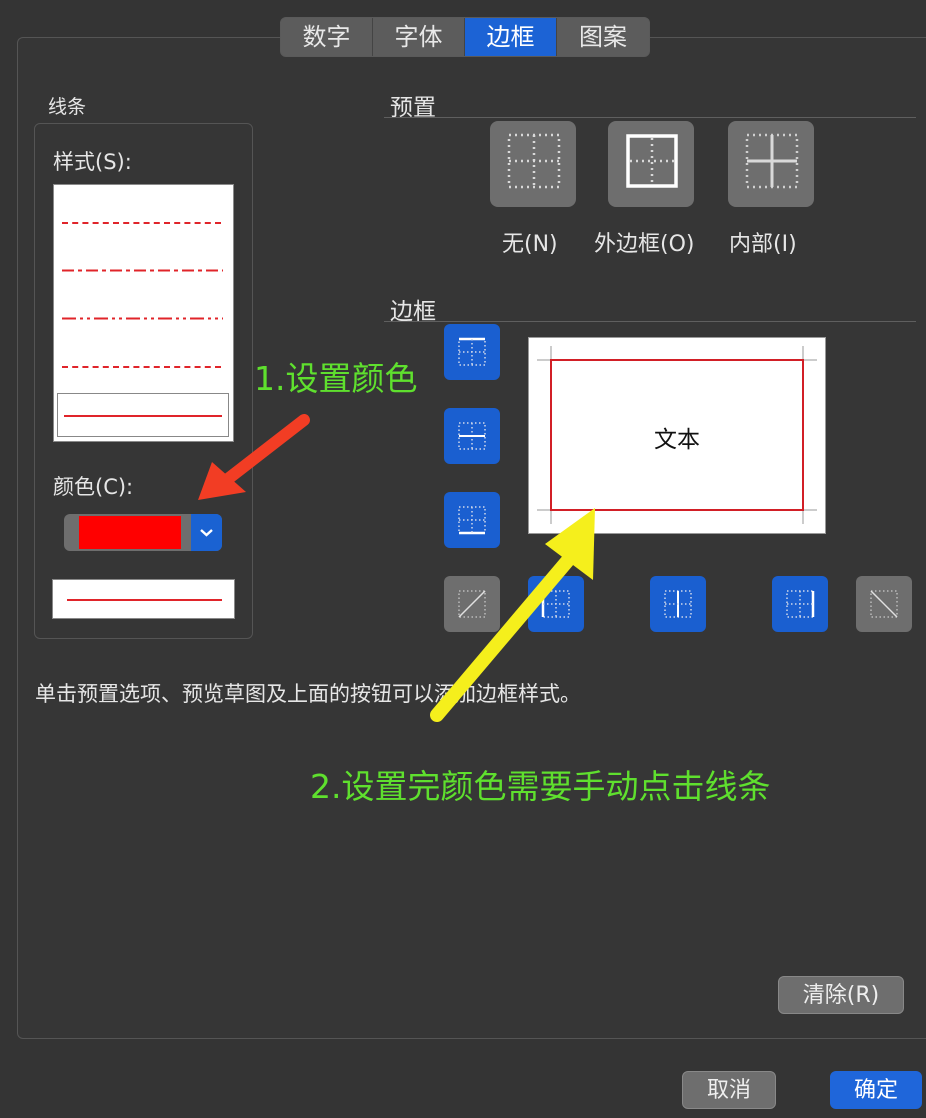 The image size is (926, 1118). Describe the element at coordinates (512, 615) in the screenshot. I see `yellow-arrow-icon` at that location.